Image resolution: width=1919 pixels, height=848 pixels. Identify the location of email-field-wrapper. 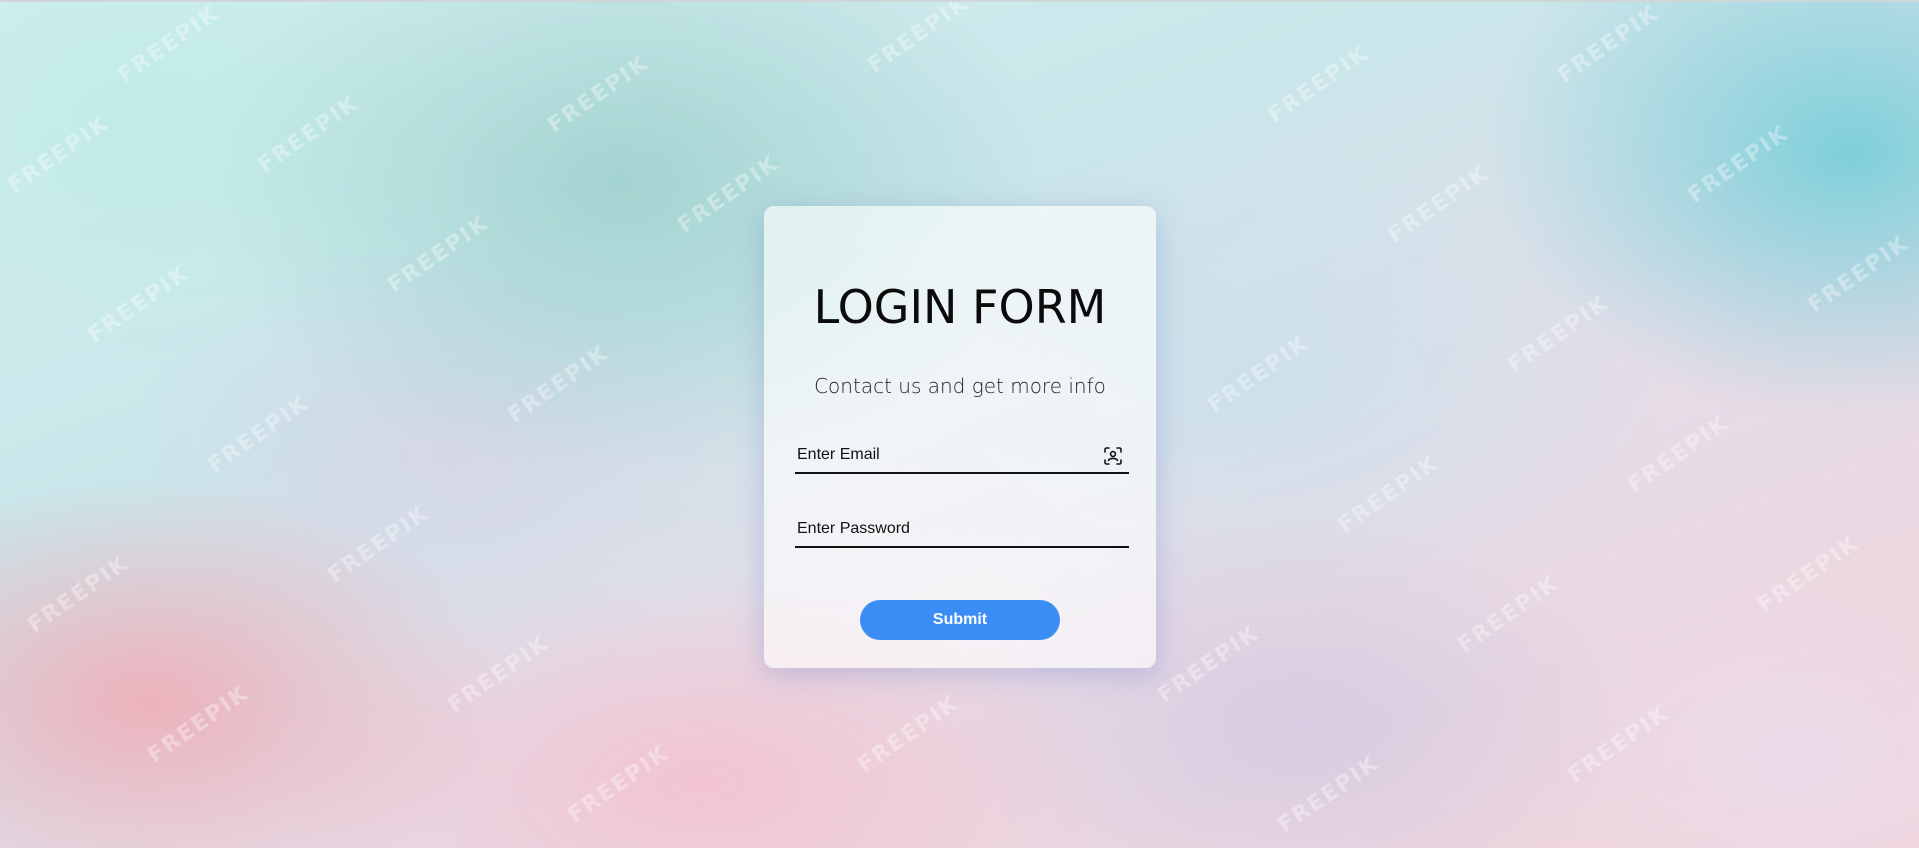
(962, 456).